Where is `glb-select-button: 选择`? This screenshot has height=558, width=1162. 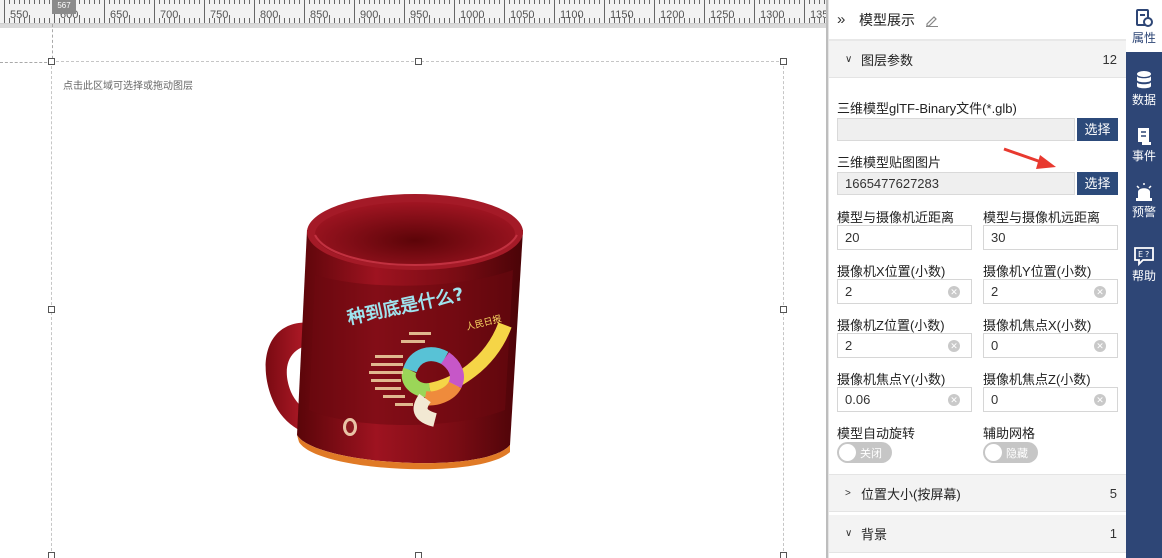 glb-select-button: 选择 is located at coordinates (1097, 129).